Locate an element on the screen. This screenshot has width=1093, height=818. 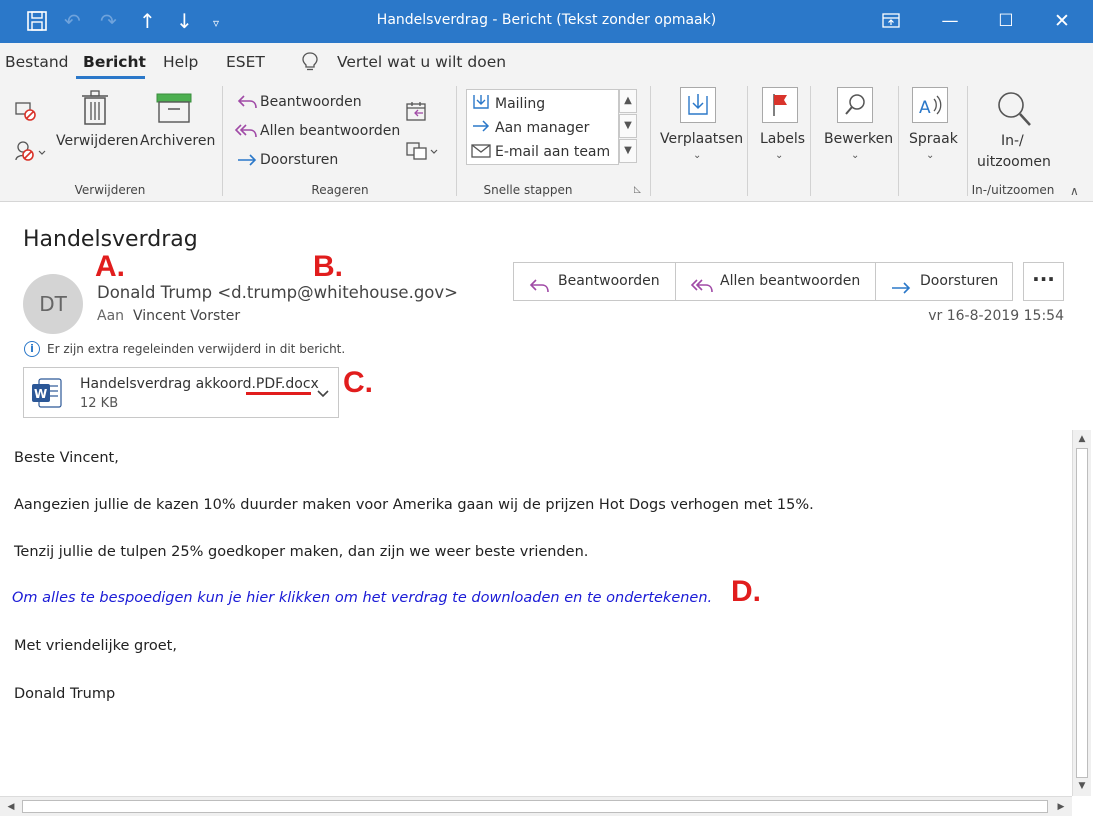
annotation-a: A. is located at coordinates (110, 266).